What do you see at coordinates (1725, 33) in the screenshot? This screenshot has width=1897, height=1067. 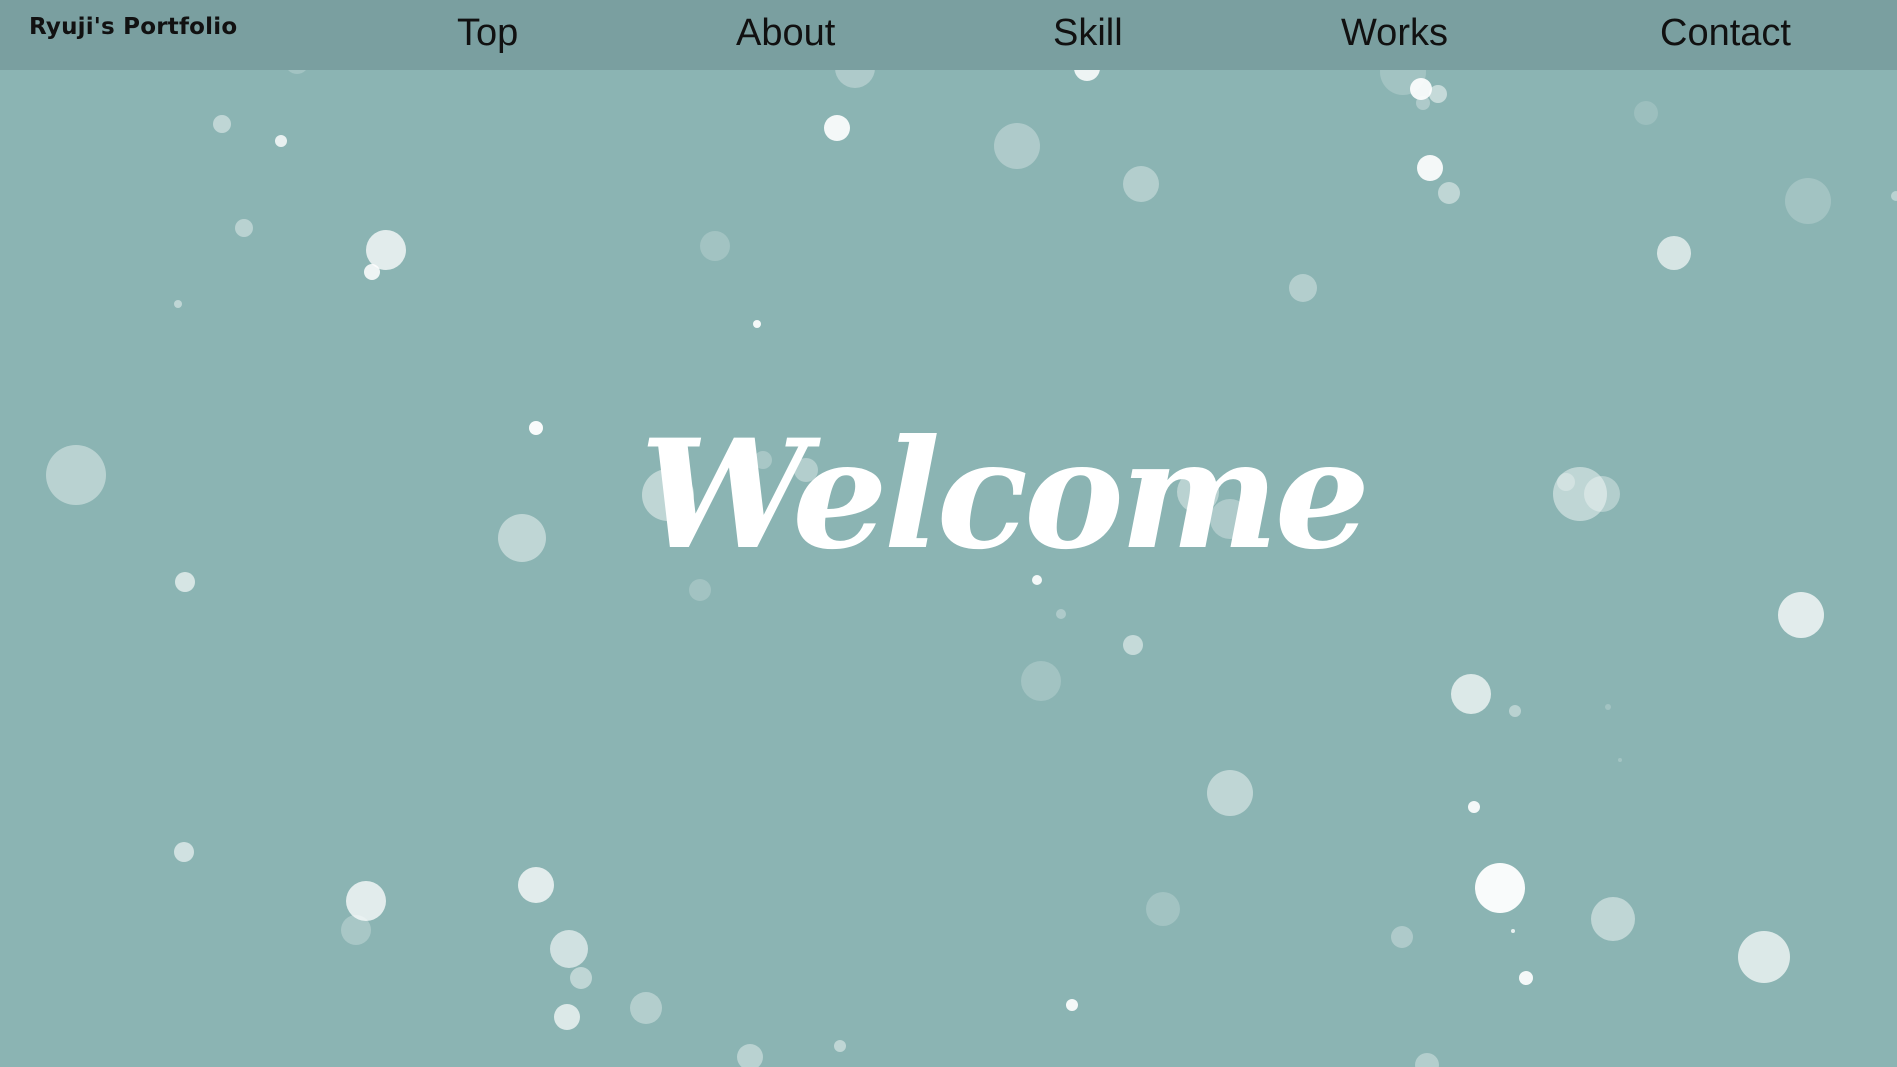 I see `nav-link-contact: Contact` at bounding box center [1725, 33].